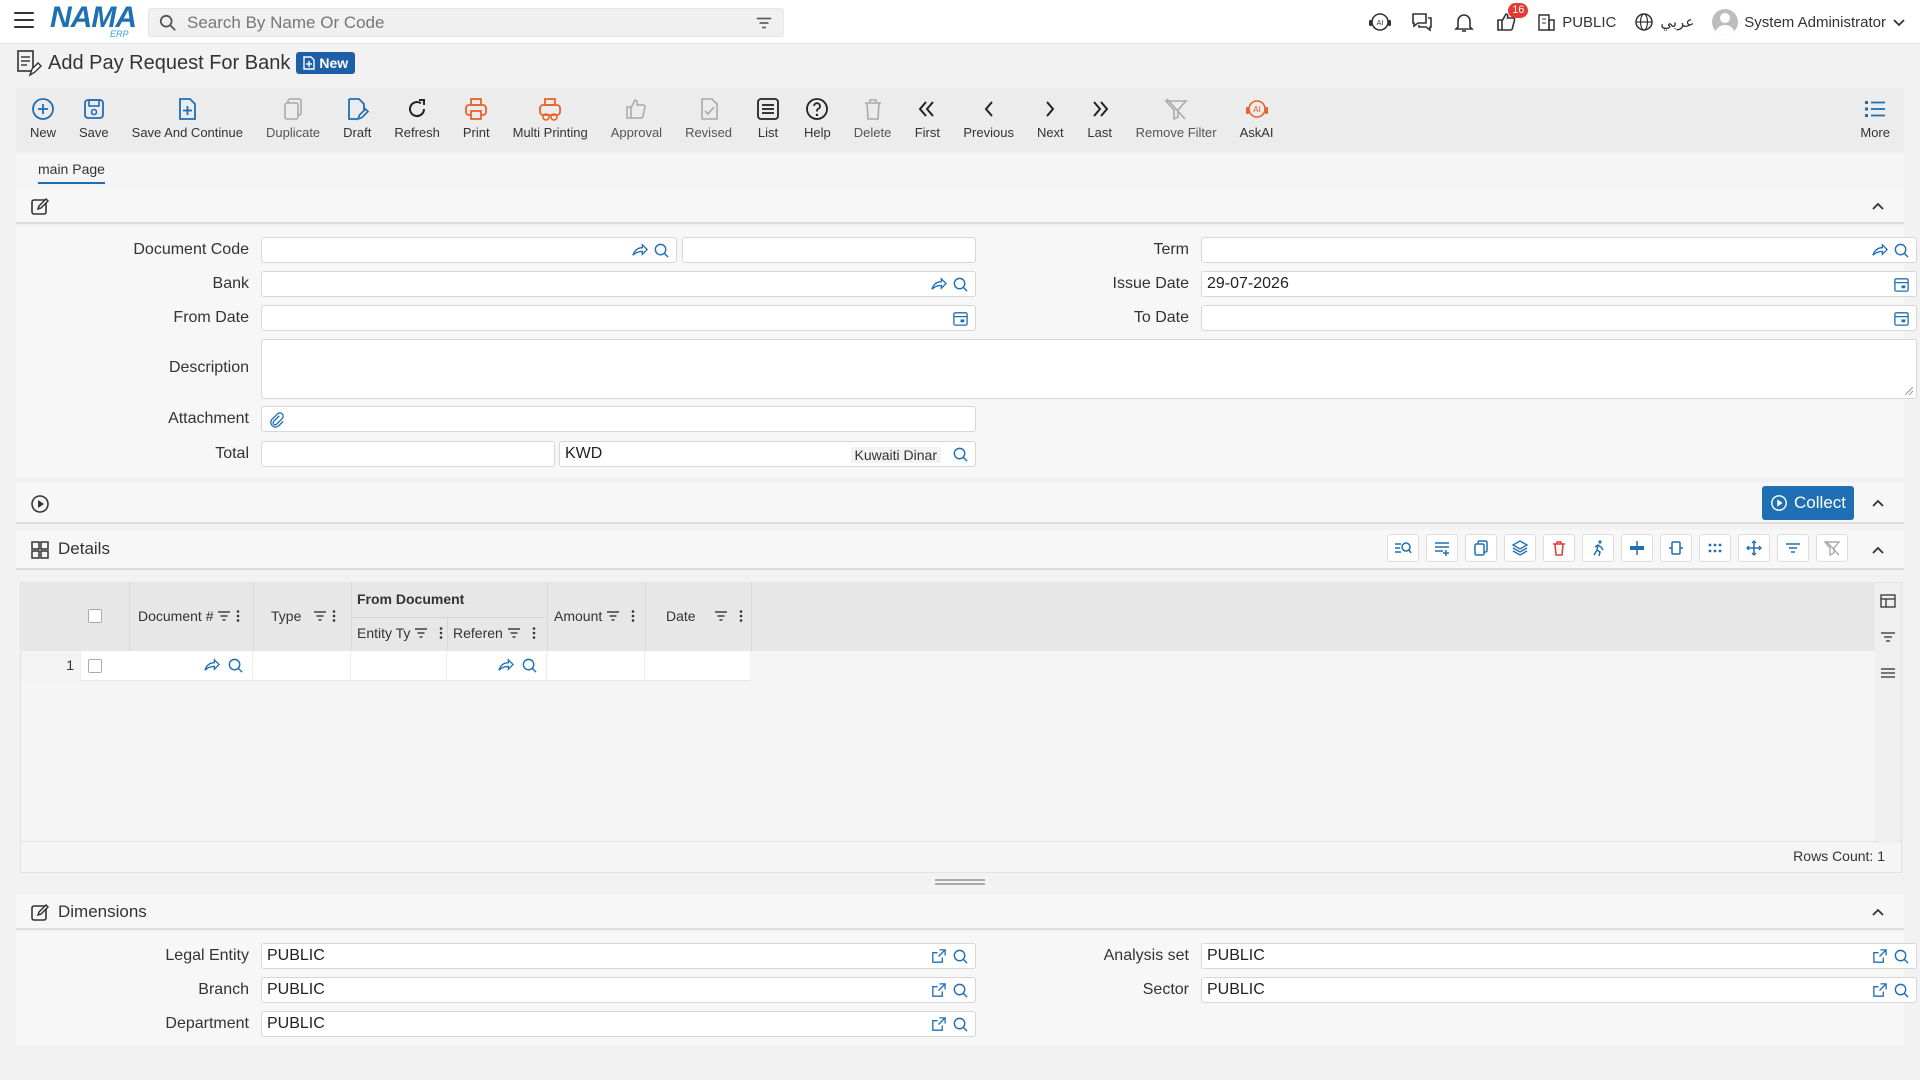 The width and height of the screenshot is (1920, 1080). I want to click on column-document-no: Document #, so click(189, 616).